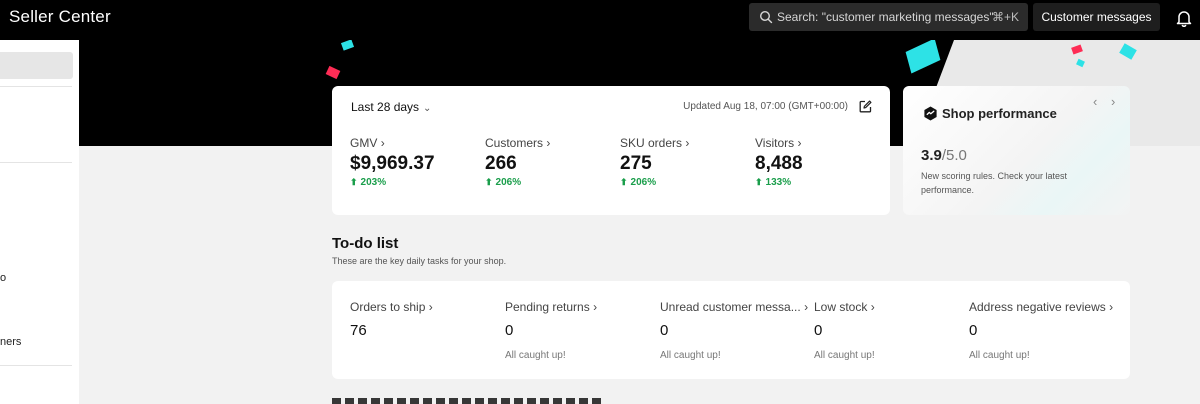 The image size is (1200, 404). I want to click on metric-sku-orders: SKU orders › 275 ⬆ 206%, so click(685, 162).